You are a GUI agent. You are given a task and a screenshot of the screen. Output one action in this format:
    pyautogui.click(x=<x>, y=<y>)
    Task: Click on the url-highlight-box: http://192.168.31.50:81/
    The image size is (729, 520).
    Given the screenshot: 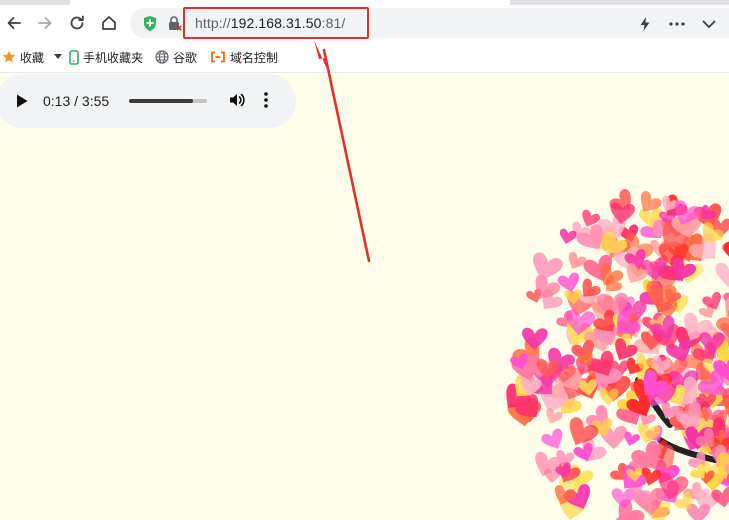 What is the action you would take?
    pyautogui.click(x=276, y=23)
    